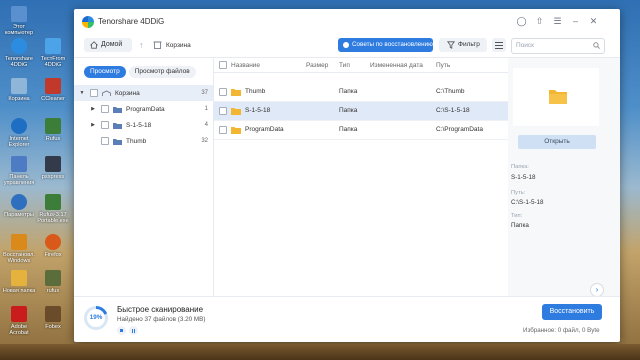  What do you see at coordinates (53, 139) in the screenshot?
I see `desktop-icon-label: Rufus` at bounding box center [53, 139].